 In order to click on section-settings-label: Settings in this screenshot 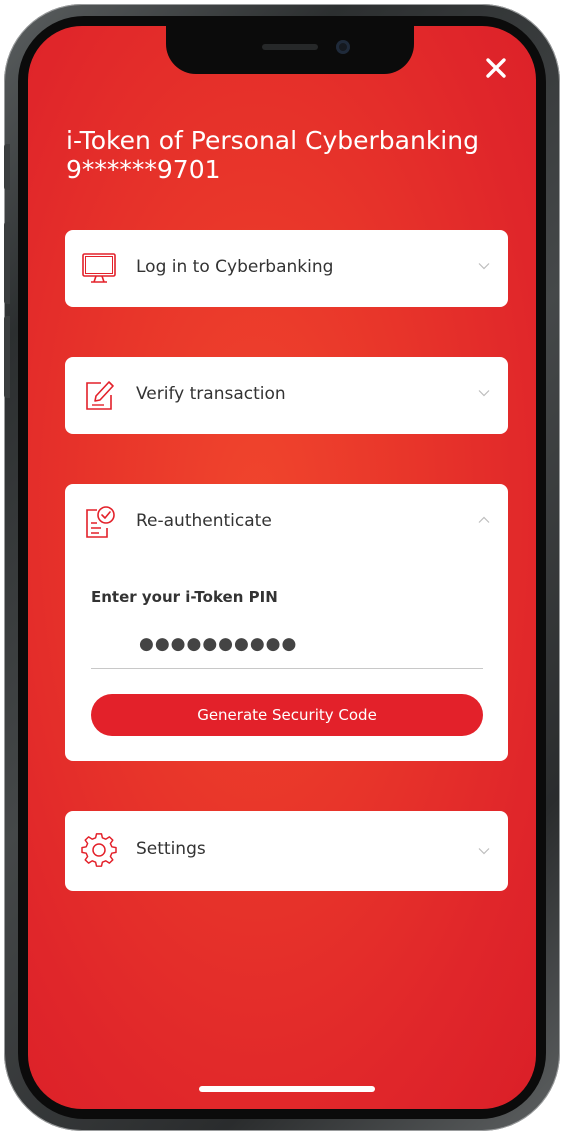, I will do `click(171, 849)`.